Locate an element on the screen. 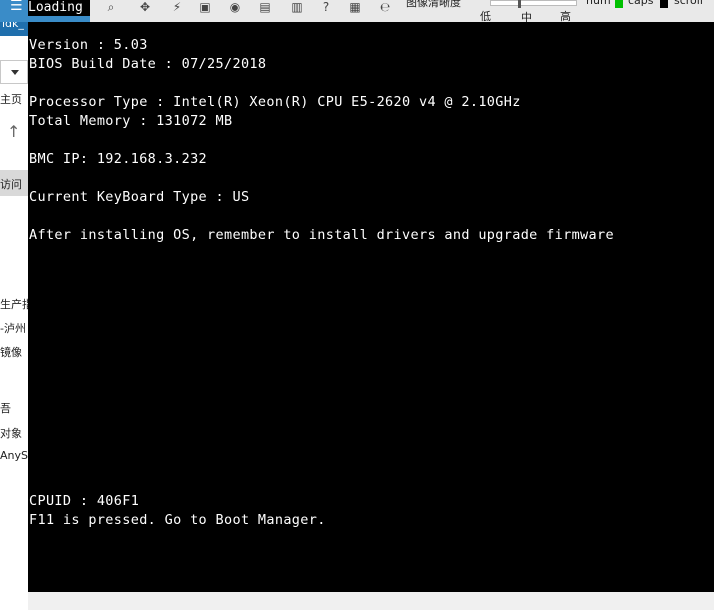 The height and width of the screenshot is (610, 714). quality-high-label: 高 is located at coordinates (565, 16).